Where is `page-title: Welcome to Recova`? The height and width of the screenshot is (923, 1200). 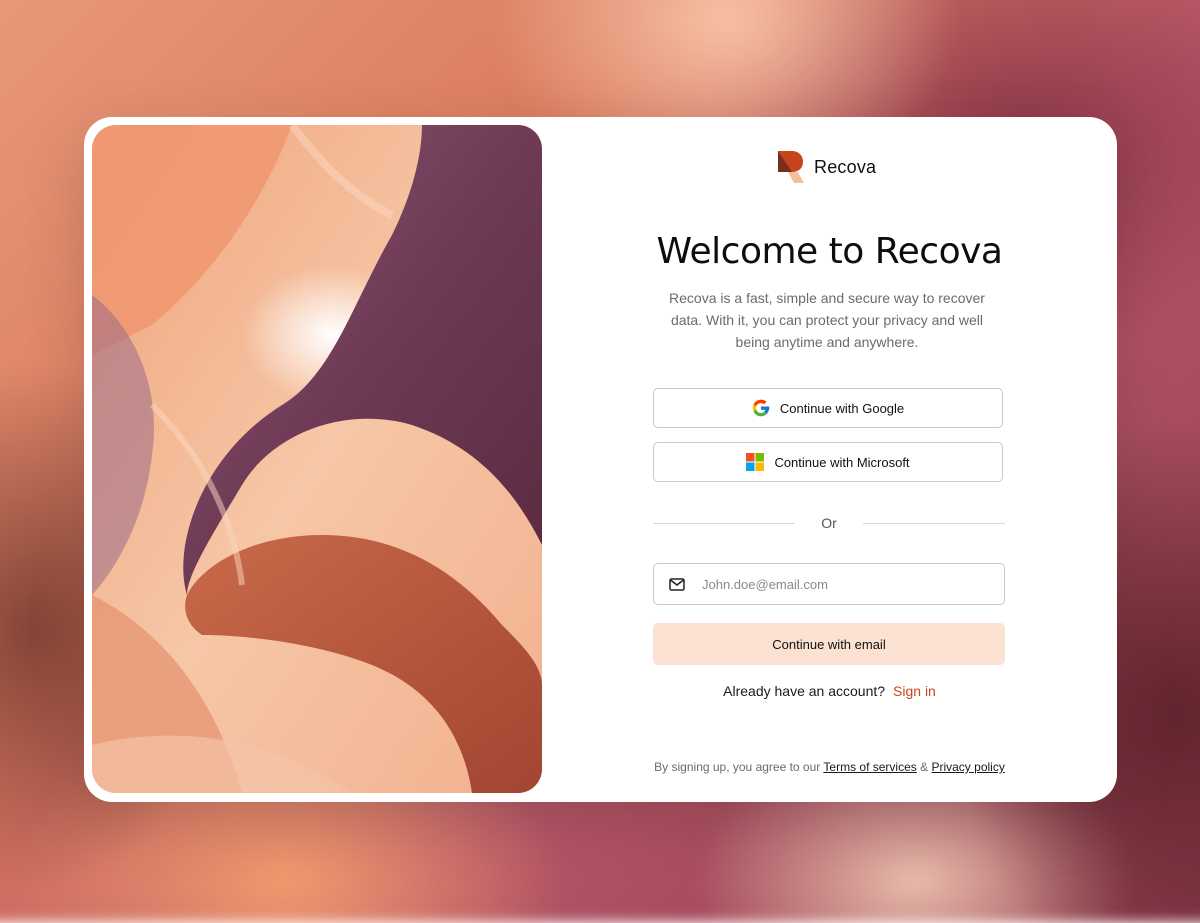 page-title: Welcome to Recova is located at coordinates (829, 251).